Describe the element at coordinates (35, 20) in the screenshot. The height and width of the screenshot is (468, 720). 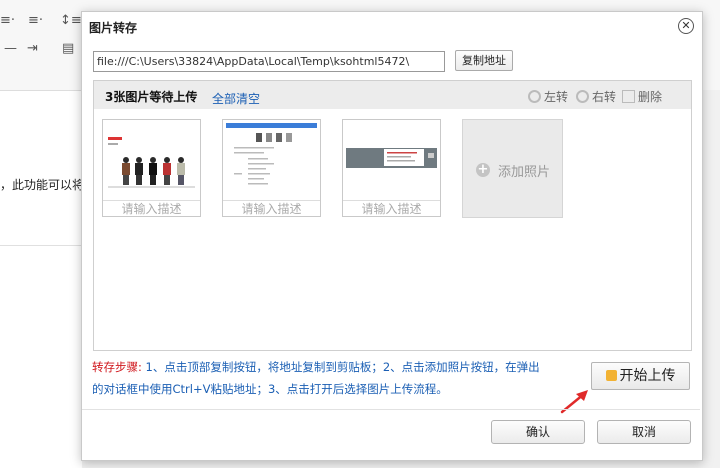
I see `indent-dropdown-icon: ≡·` at that location.